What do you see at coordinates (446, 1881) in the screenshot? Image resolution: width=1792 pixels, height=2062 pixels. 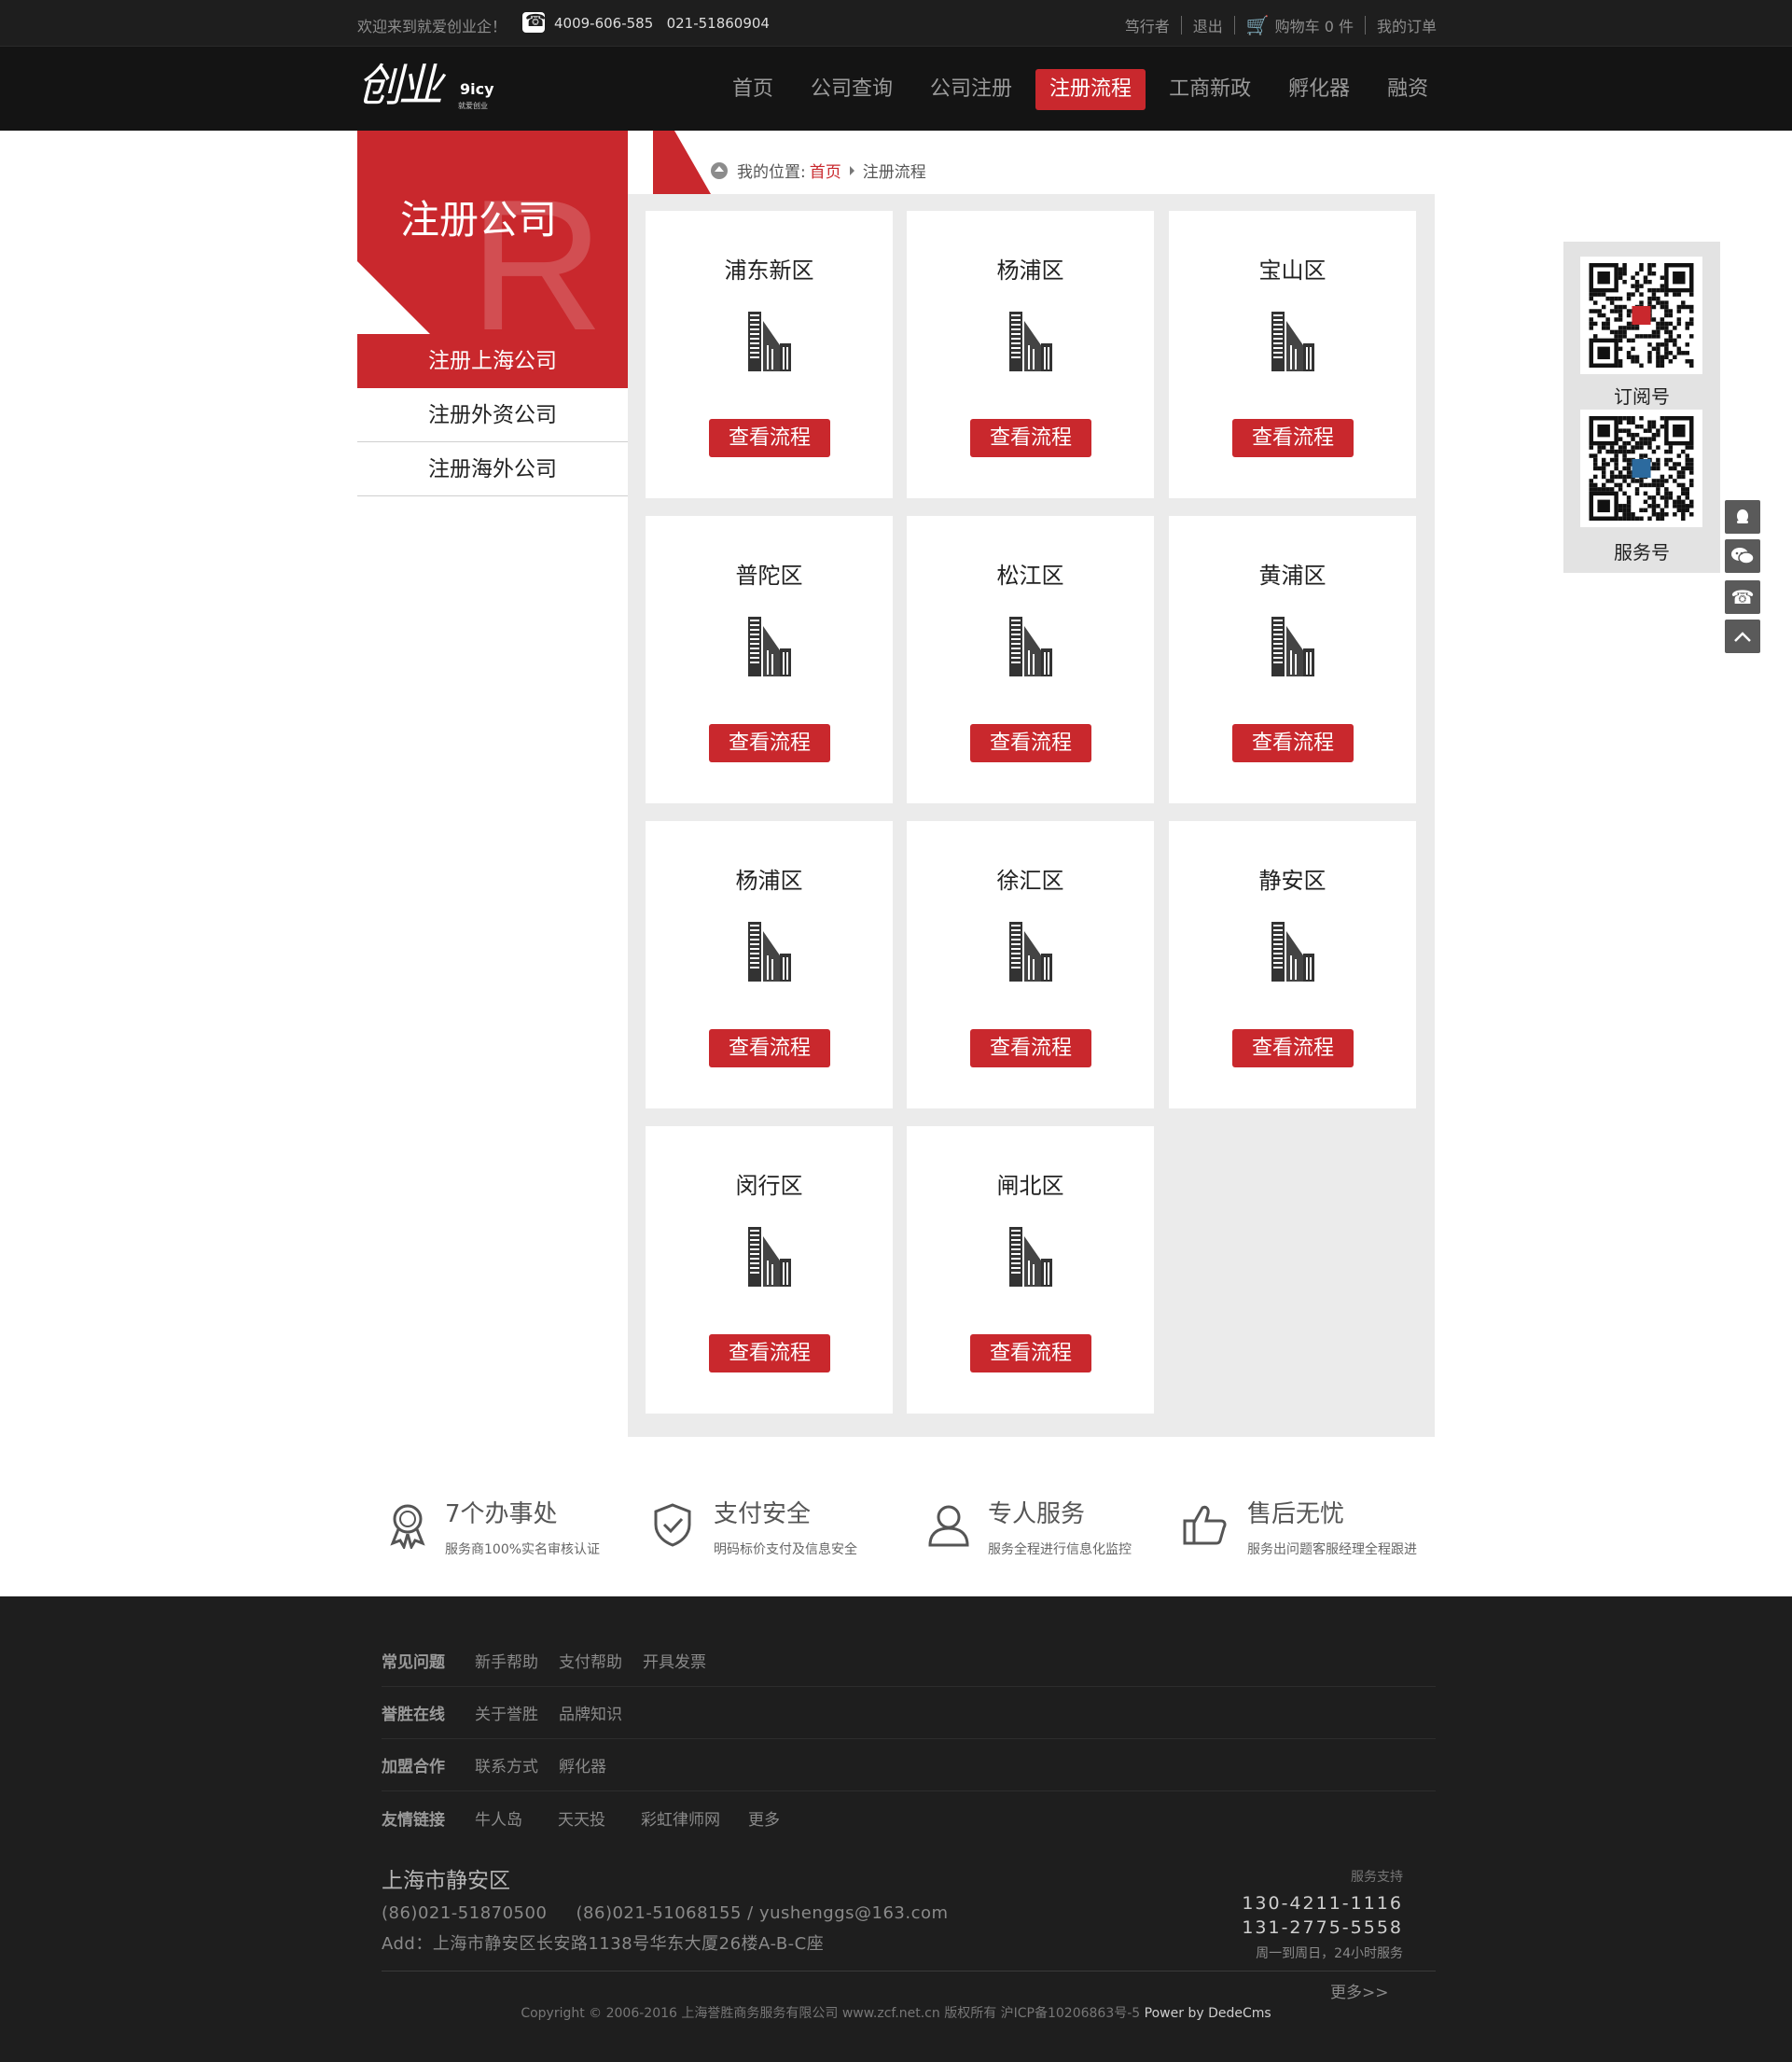 I see `footer-city: 上海市静安区` at bounding box center [446, 1881].